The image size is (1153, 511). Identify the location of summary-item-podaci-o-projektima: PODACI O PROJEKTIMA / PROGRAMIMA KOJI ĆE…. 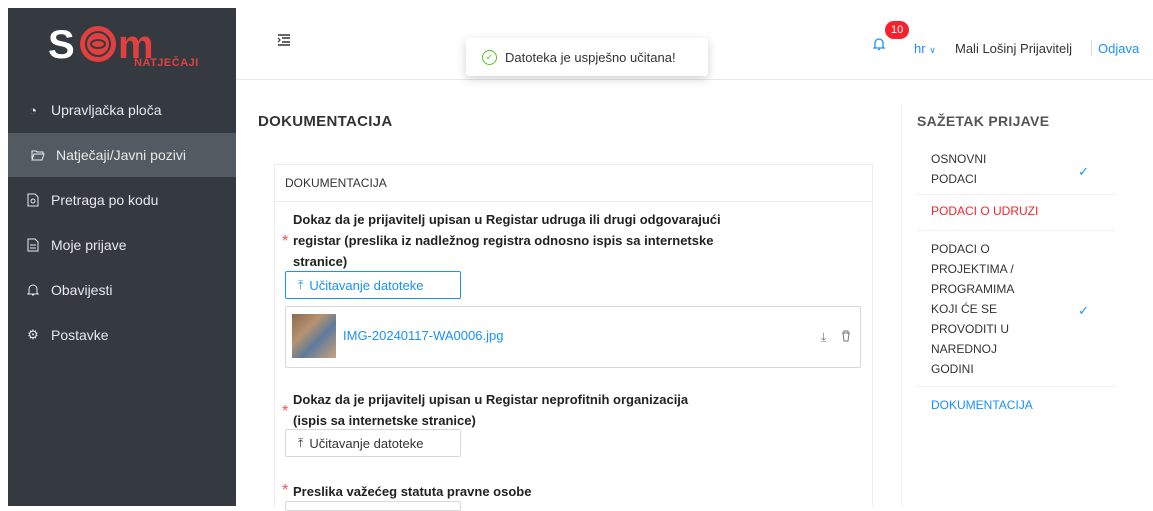
(1016, 313).